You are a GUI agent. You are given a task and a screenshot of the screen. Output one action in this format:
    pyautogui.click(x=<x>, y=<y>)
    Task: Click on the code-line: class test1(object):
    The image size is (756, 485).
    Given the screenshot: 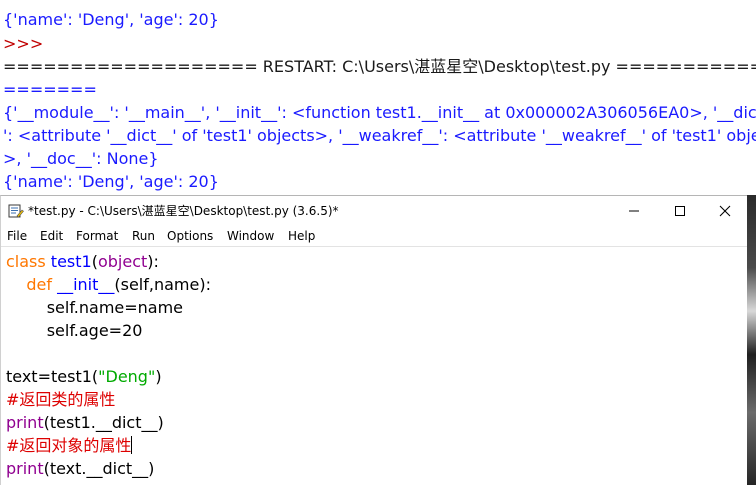 What is the action you would take?
    pyautogui.click(x=82, y=261)
    